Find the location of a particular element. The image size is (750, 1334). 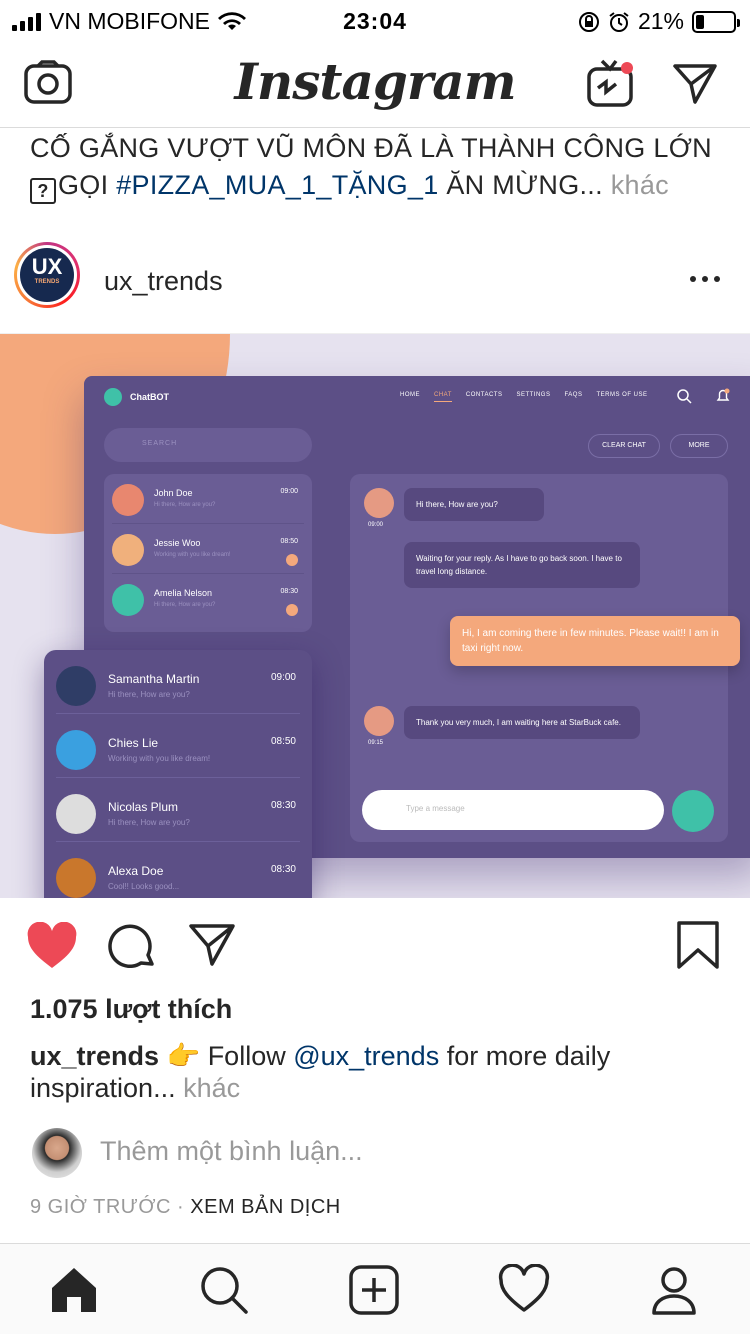

nav-item: SETTINGS is located at coordinates (533, 395).